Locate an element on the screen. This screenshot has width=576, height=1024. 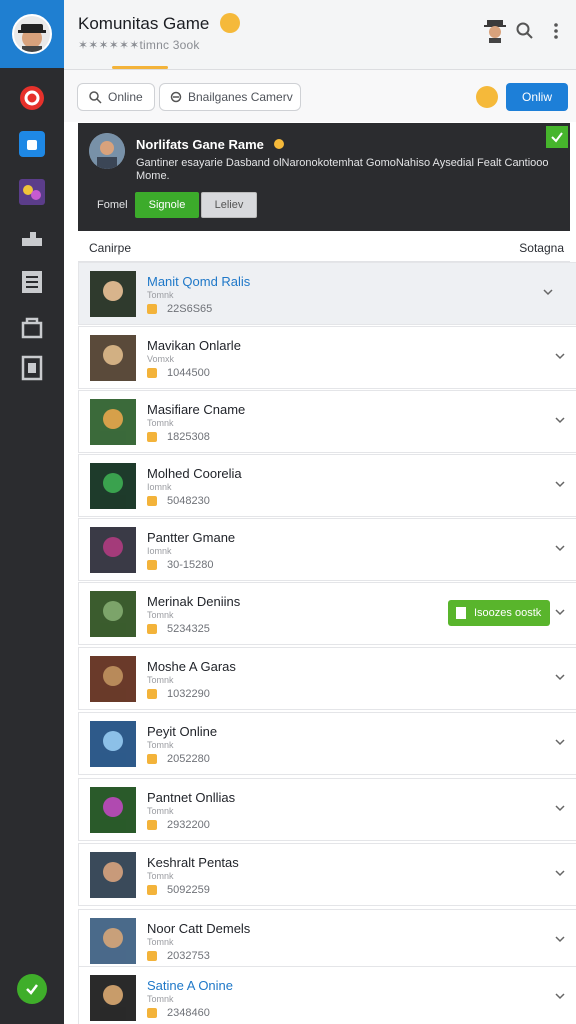
lock-icon is located at coordinates (32, 326).